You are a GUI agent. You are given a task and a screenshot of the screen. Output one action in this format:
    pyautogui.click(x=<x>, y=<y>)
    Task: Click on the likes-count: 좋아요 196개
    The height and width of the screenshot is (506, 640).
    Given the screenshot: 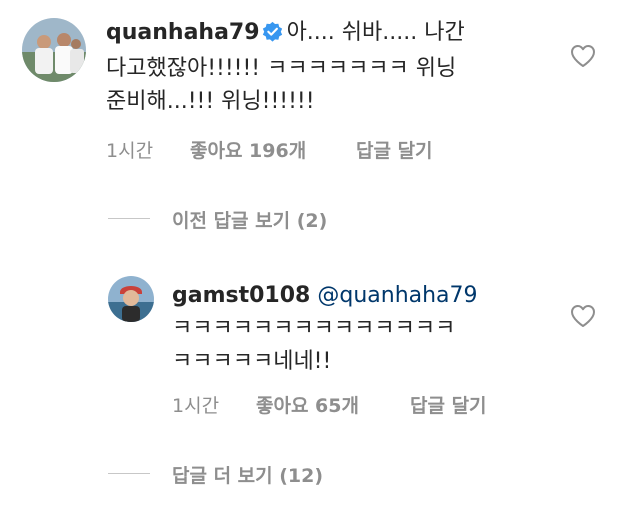 What is the action you would take?
    pyautogui.click(x=248, y=149)
    